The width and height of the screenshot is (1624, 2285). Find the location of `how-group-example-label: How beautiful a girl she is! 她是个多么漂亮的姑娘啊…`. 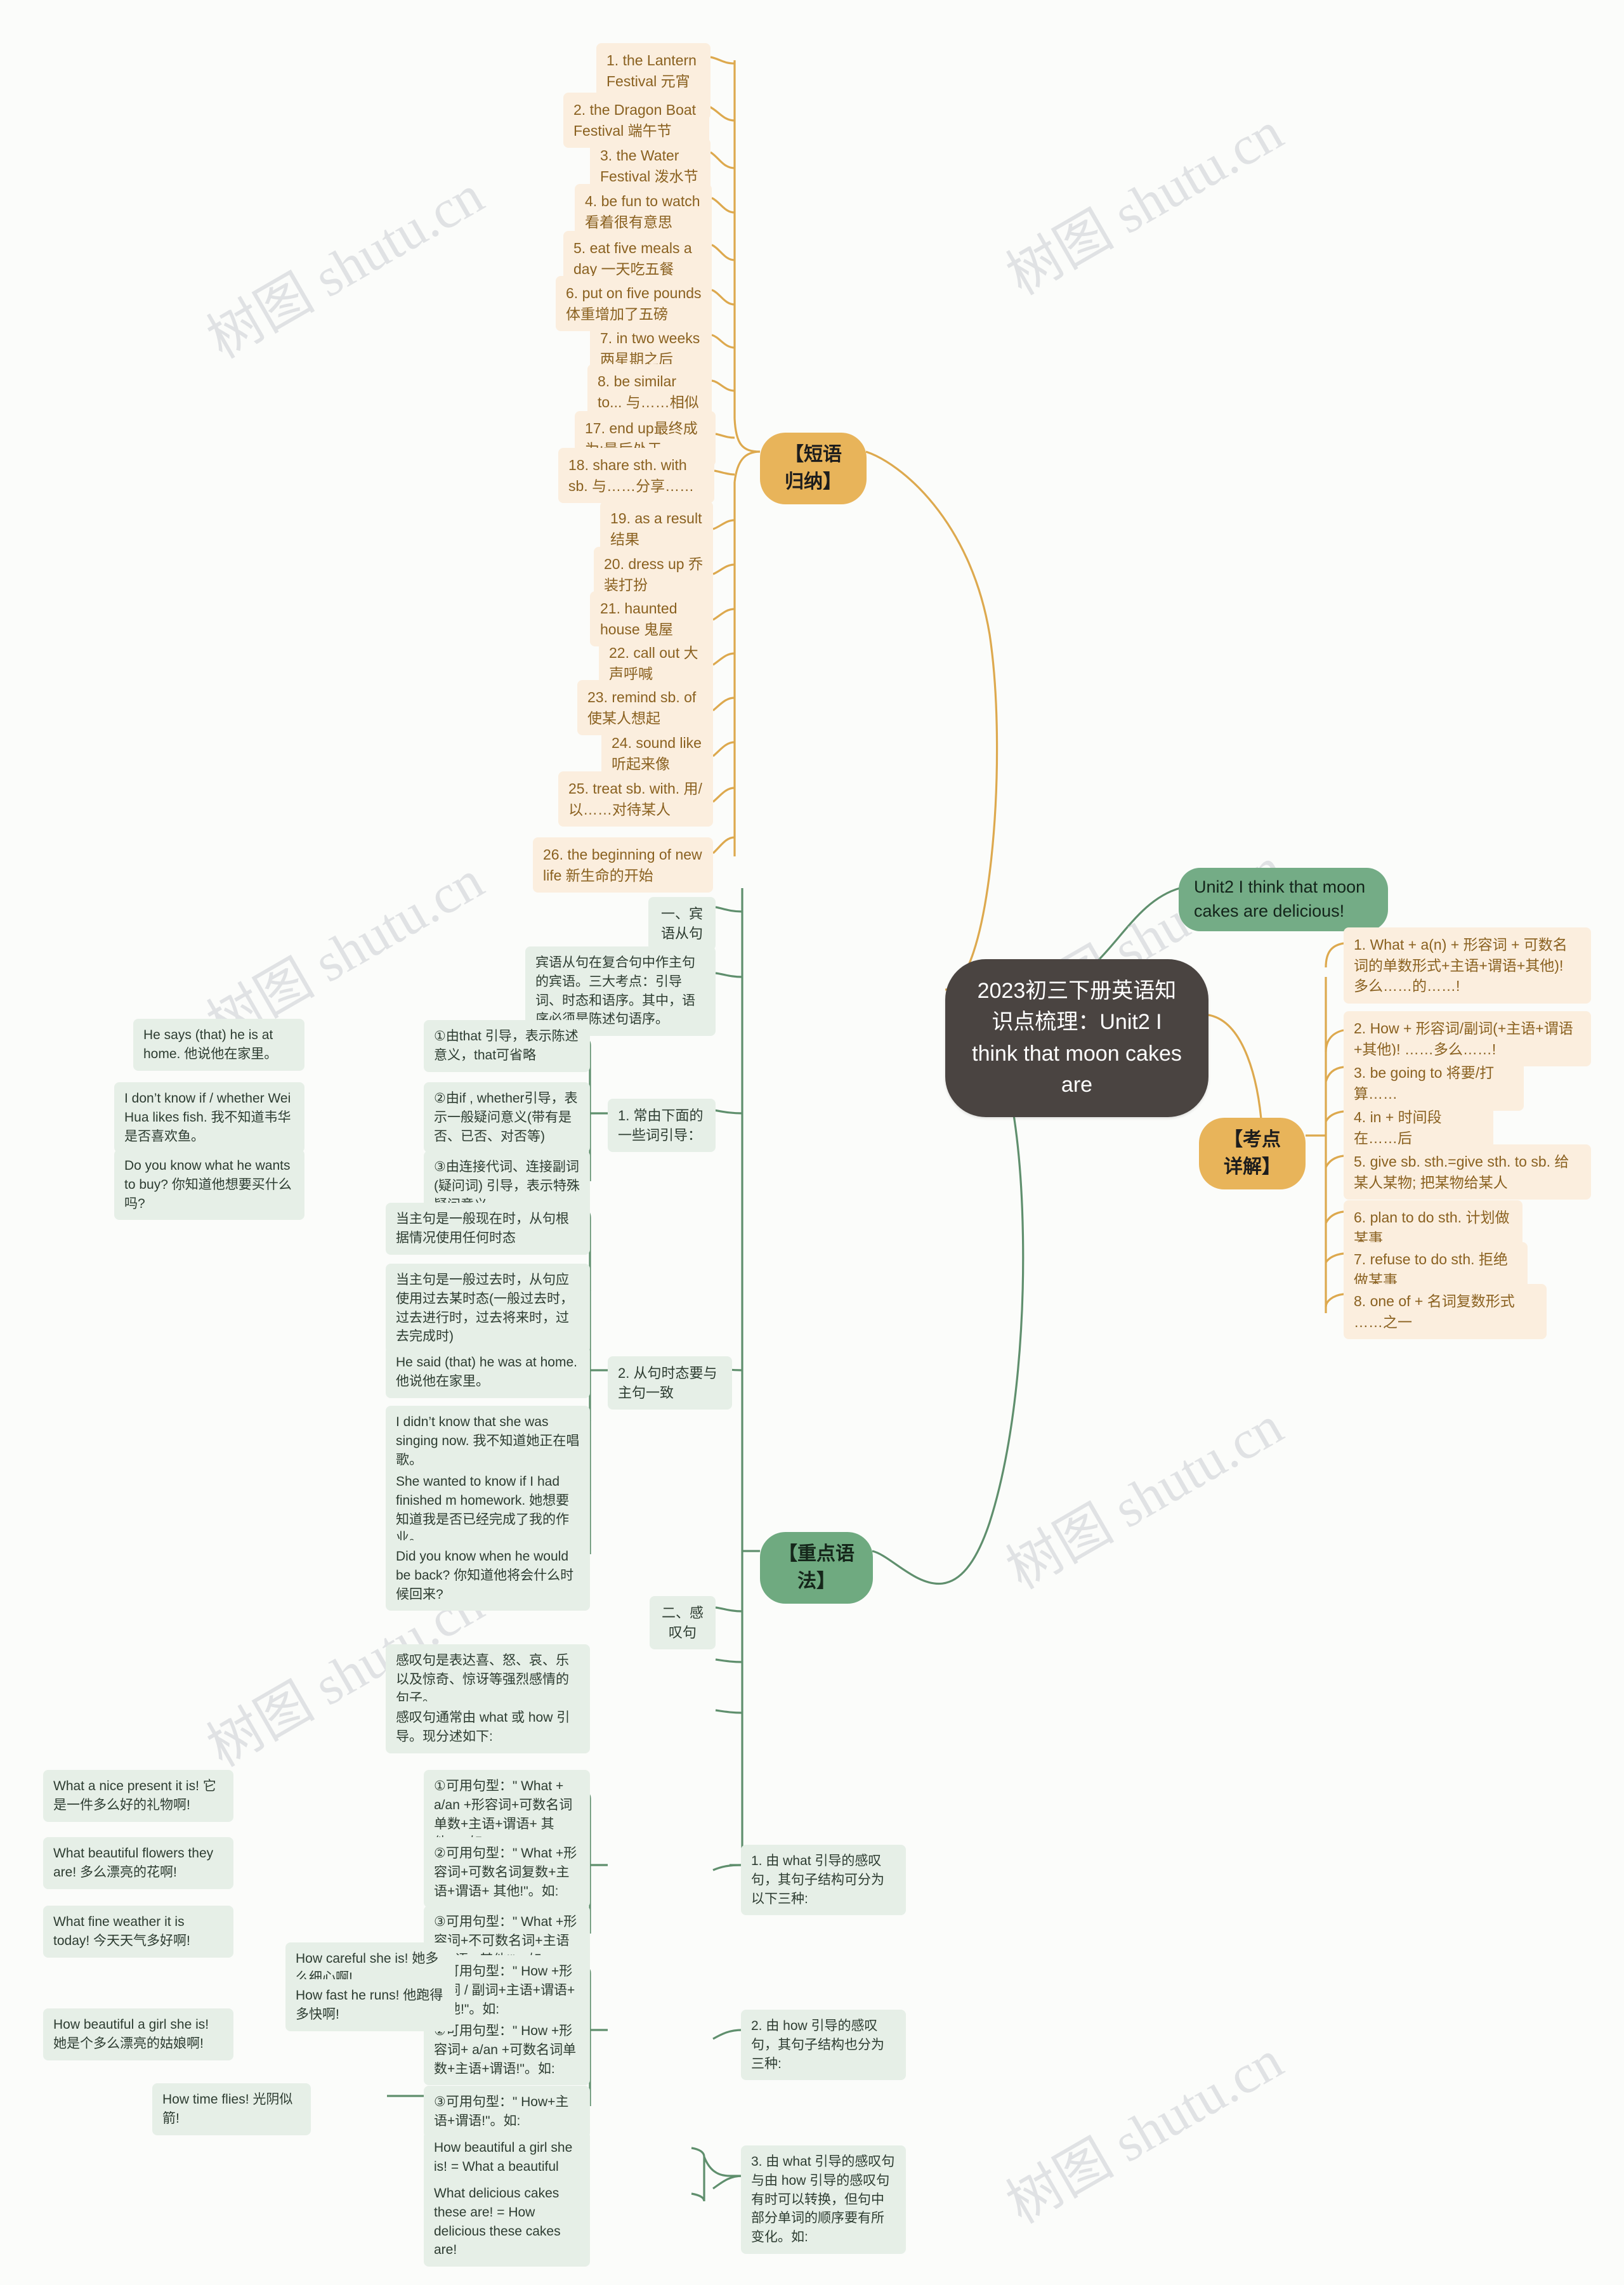

how-group-example-label: How beautiful a girl she is! 她是个多么漂亮的姑娘啊… is located at coordinates (131, 2034).